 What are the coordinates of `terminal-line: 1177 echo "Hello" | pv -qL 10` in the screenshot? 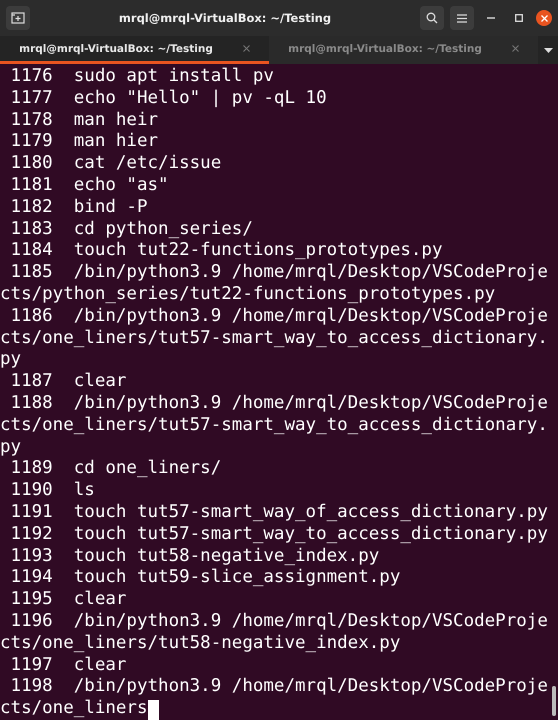 It's located at (168, 99).